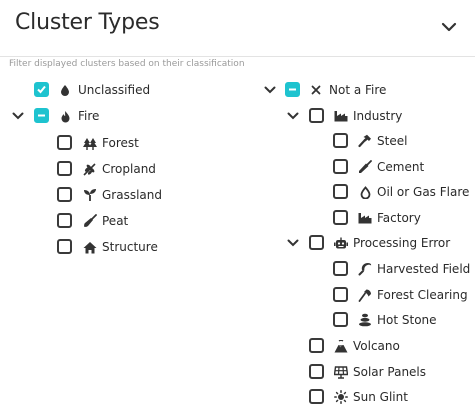 The width and height of the screenshot is (475, 411). What do you see at coordinates (407, 320) in the screenshot?
I see `label-hot-stone: Hot Stone` at bounding box center [407, 320].